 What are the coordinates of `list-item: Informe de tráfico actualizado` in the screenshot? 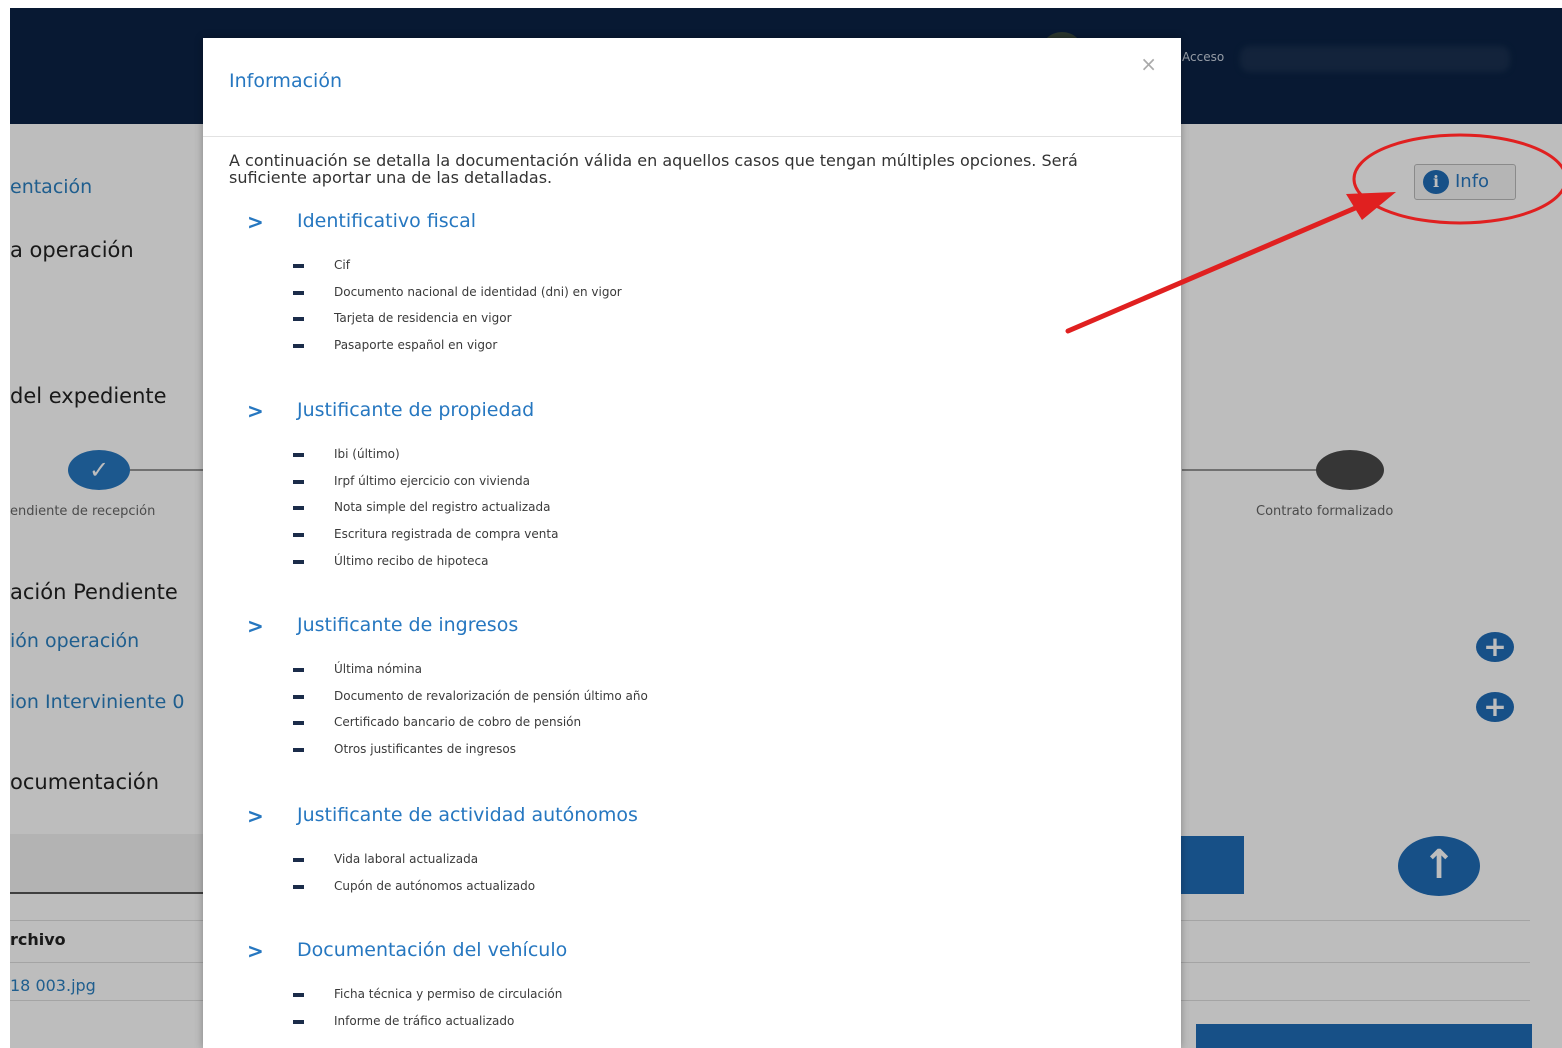 It's located at (692, 1027).